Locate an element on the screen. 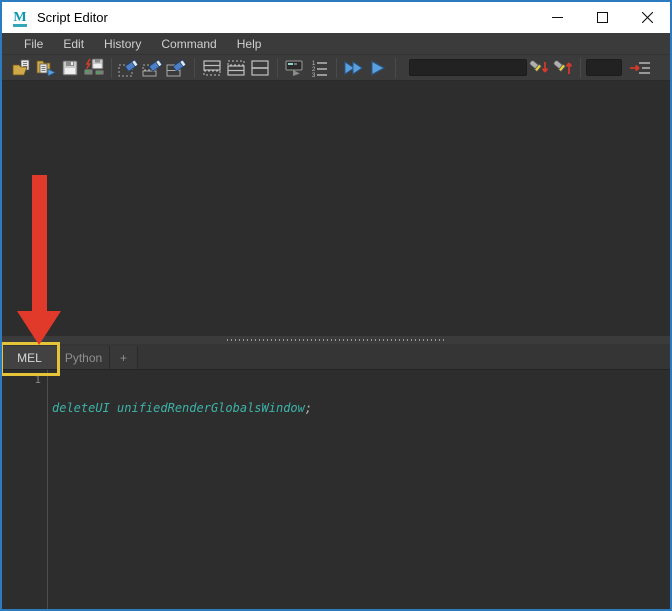 This screenshot has width=672, height=611. code-separator is located at coordinates (113, 408).